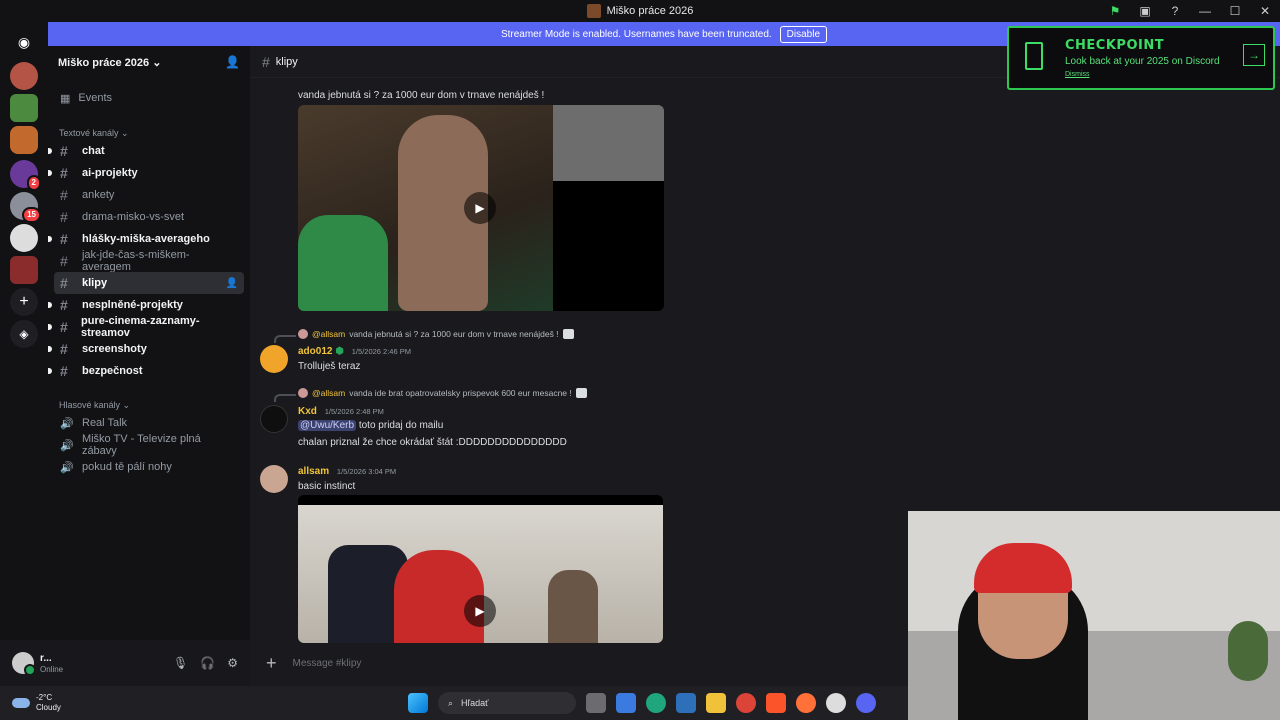 This screenshot has height=720, width=1280. Describe the element at coordinates (806, 703) in the screenshot. I see `firefox-icon` at that location.